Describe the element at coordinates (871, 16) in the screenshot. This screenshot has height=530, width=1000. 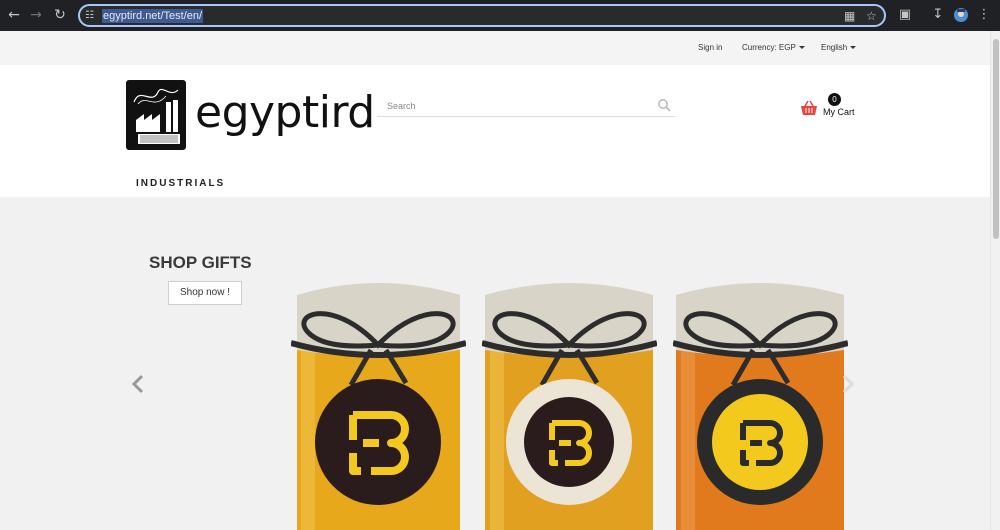
I see `bookmark-star-icon: ☆` at that location.